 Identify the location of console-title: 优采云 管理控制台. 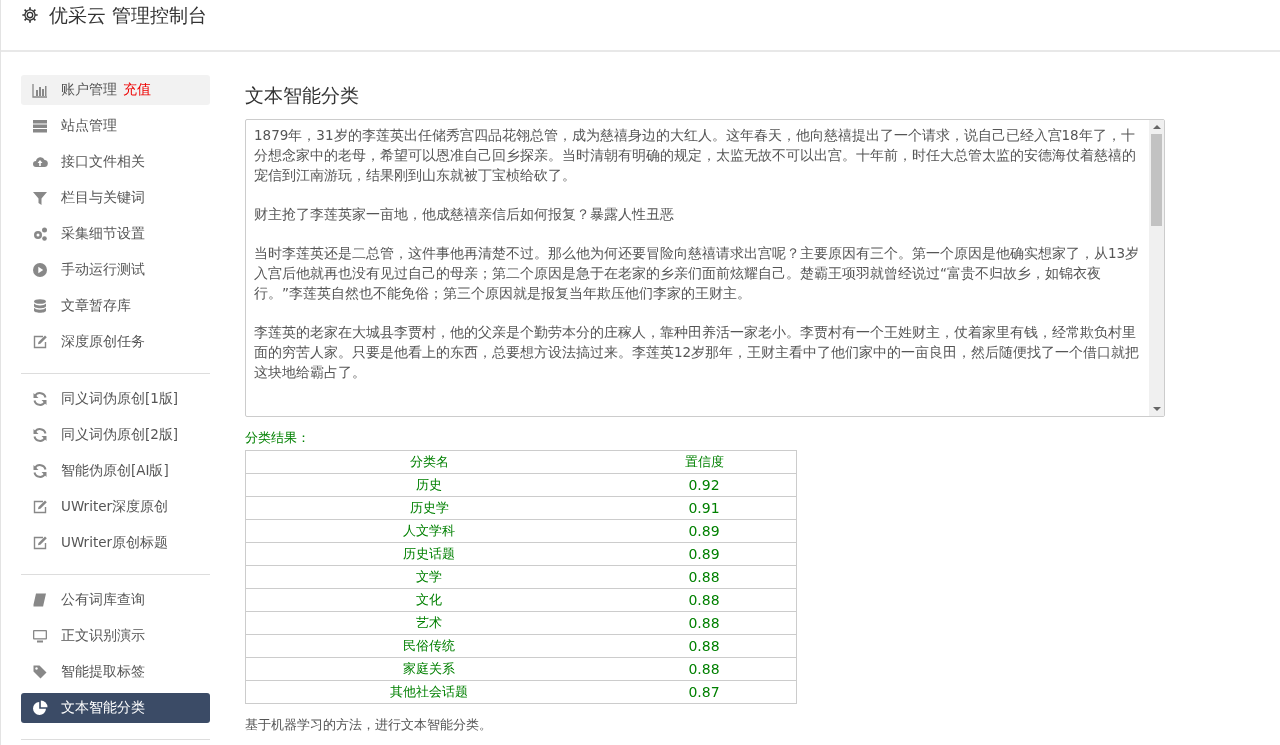
(128, 15).